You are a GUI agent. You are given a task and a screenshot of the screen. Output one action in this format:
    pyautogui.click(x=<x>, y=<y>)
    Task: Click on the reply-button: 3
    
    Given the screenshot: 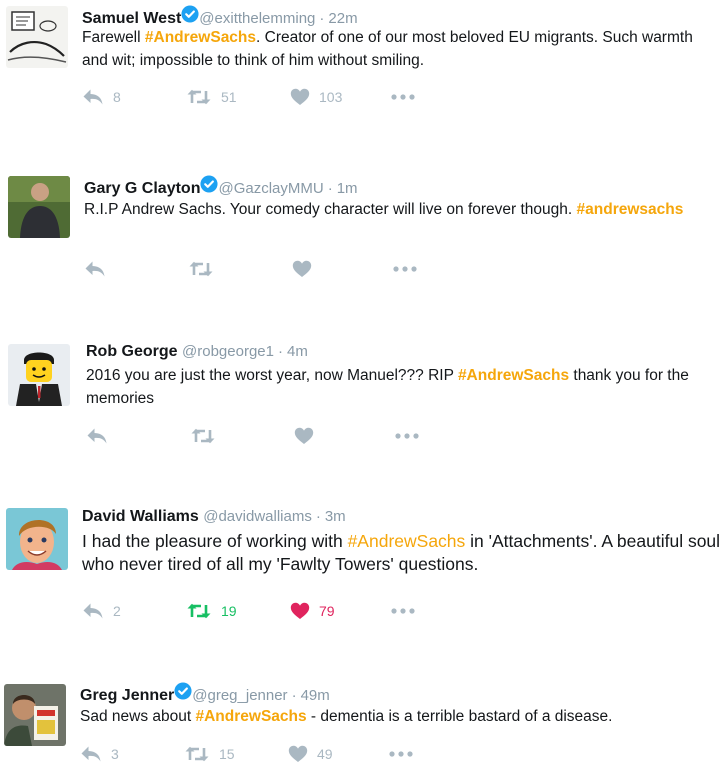 What is the action you would take?
    pyautogui.click(x=99, y=754)
    